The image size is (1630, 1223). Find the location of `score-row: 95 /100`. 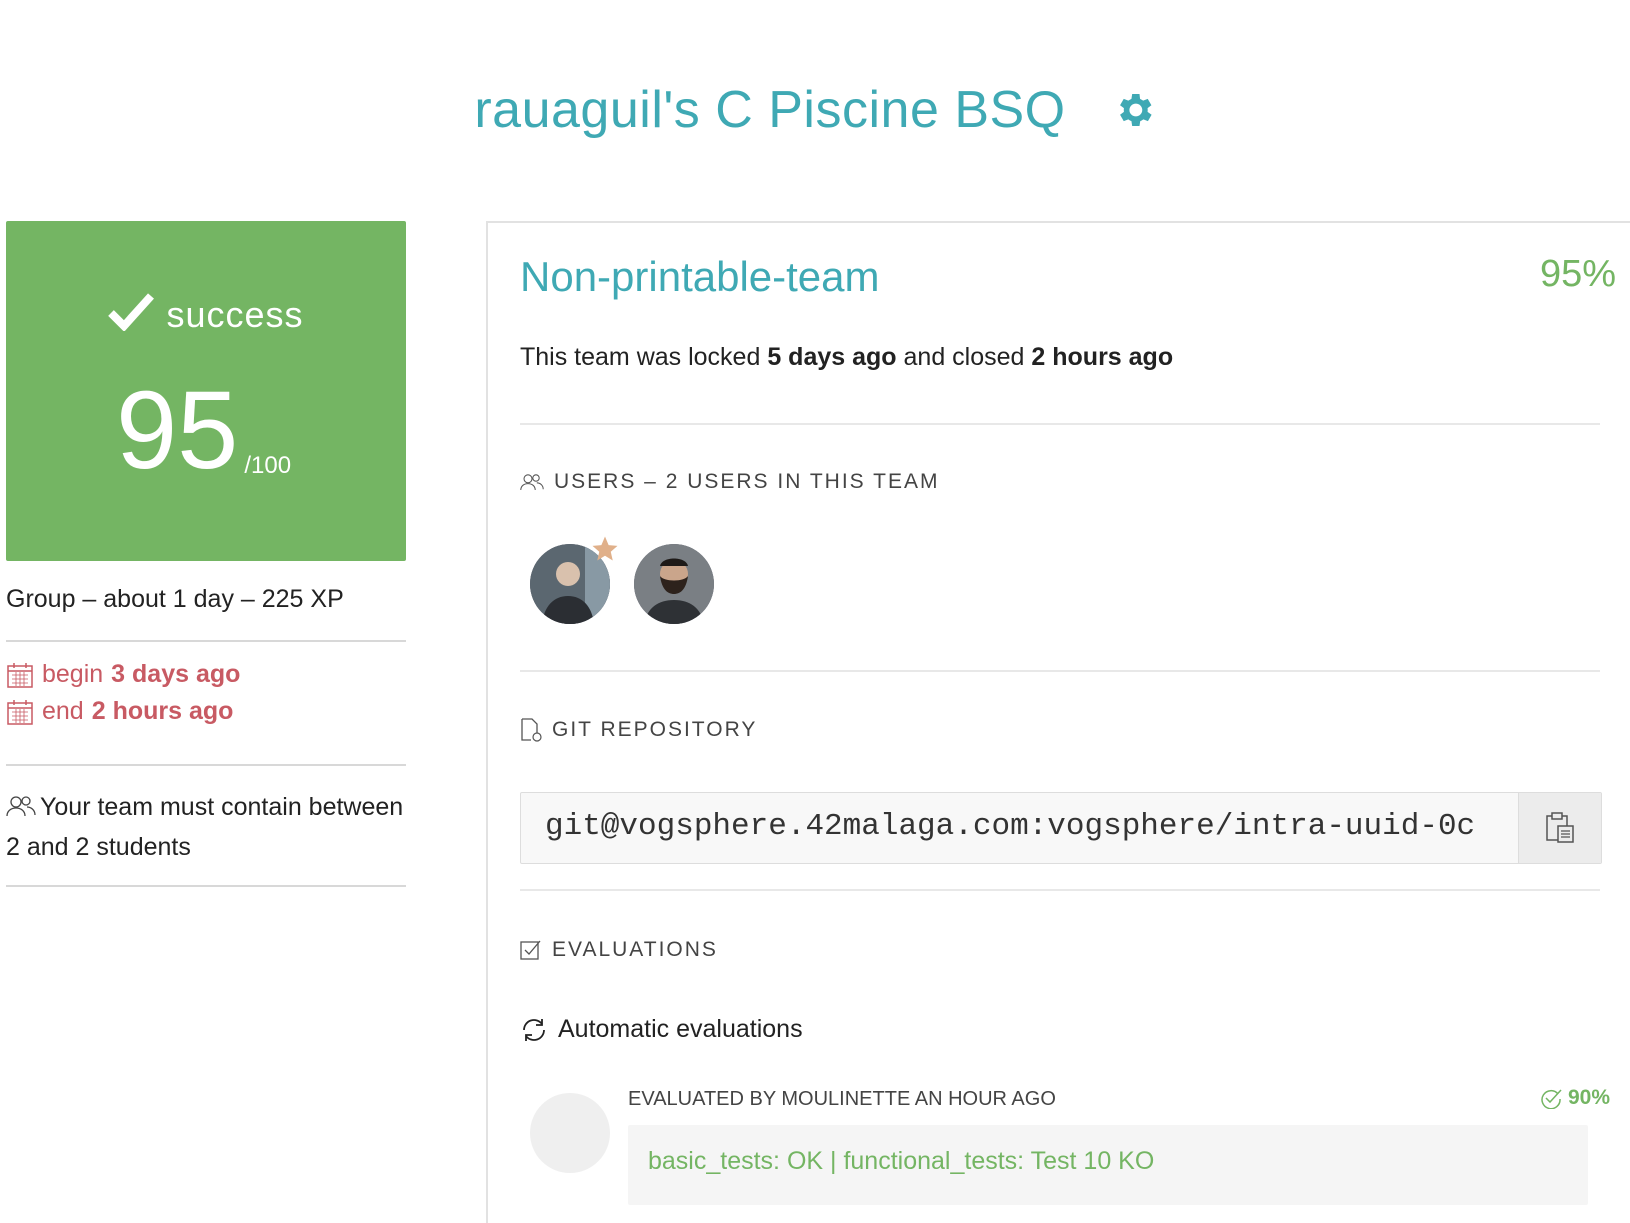

score-row: 95 /100 is located at coordinates (203, 431).